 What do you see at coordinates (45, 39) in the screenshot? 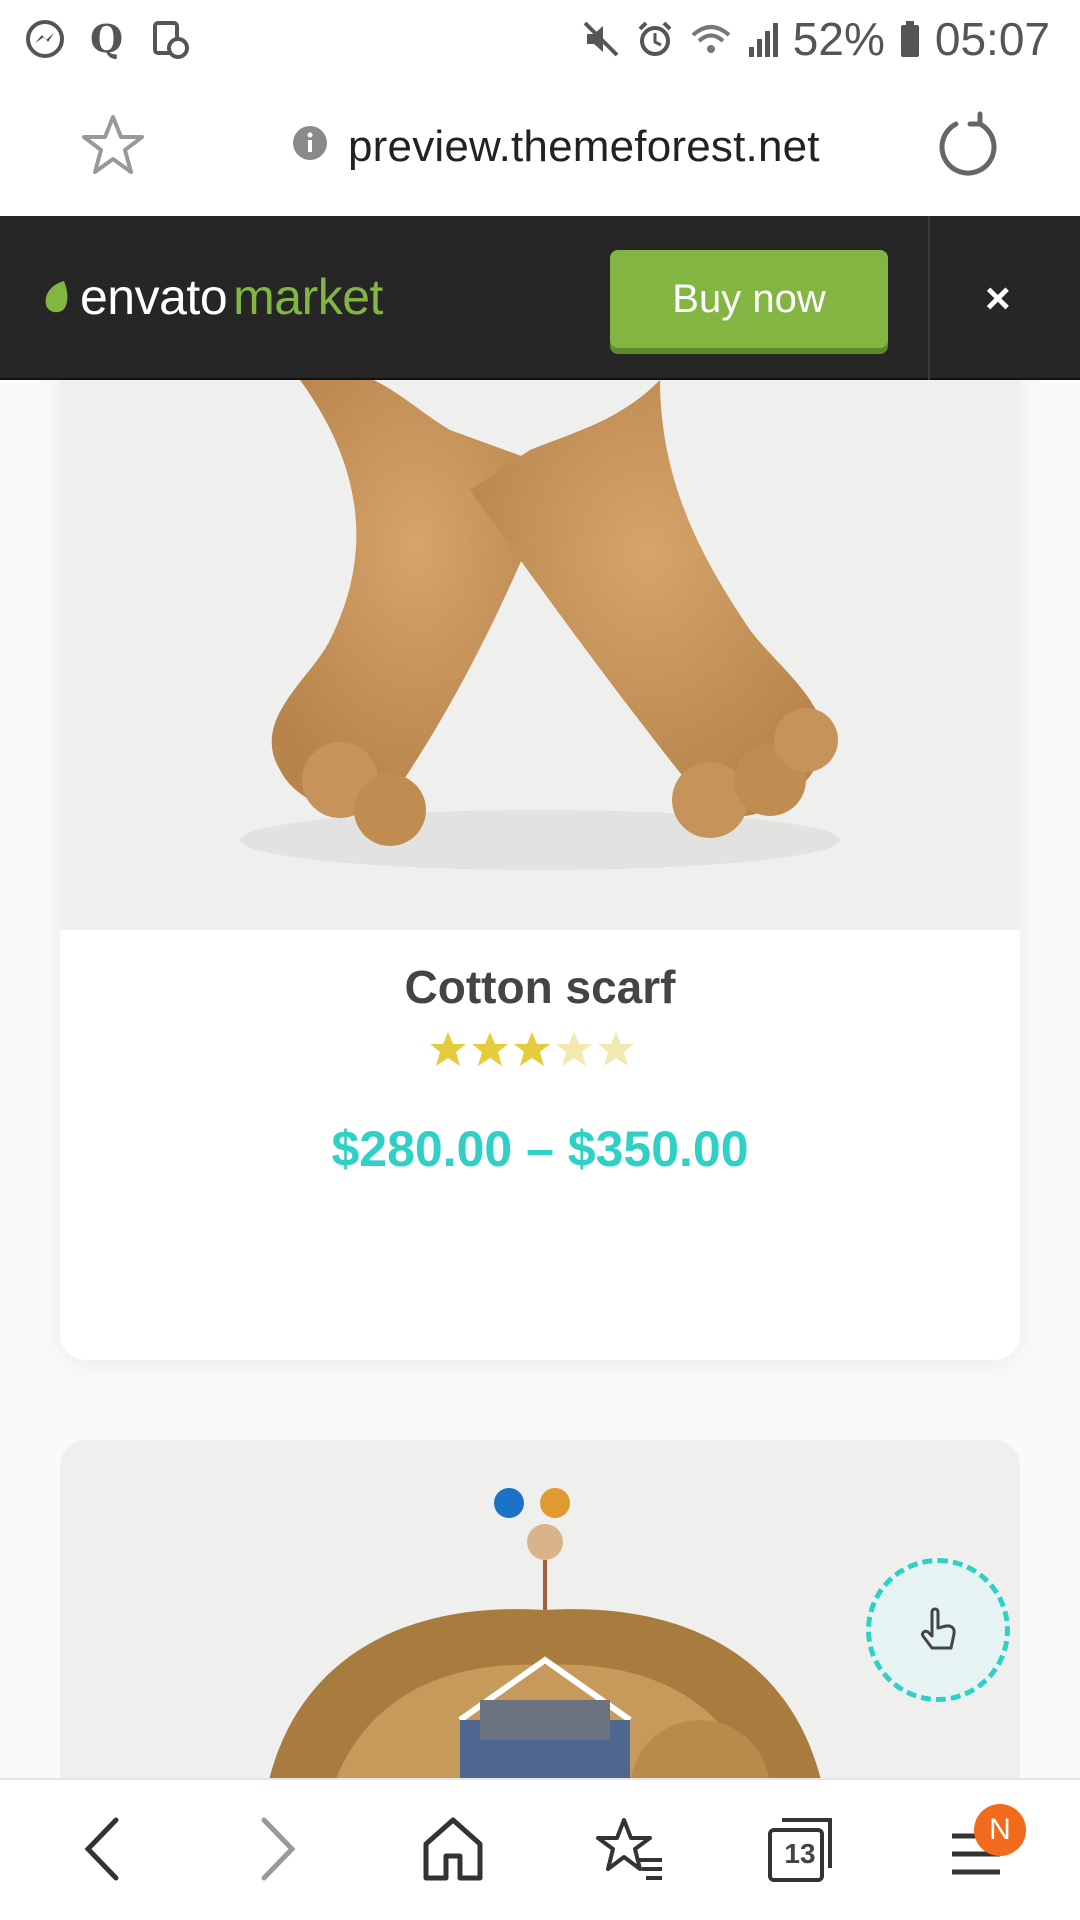
I see `messenger-icon` at bounding box center [45, 39].